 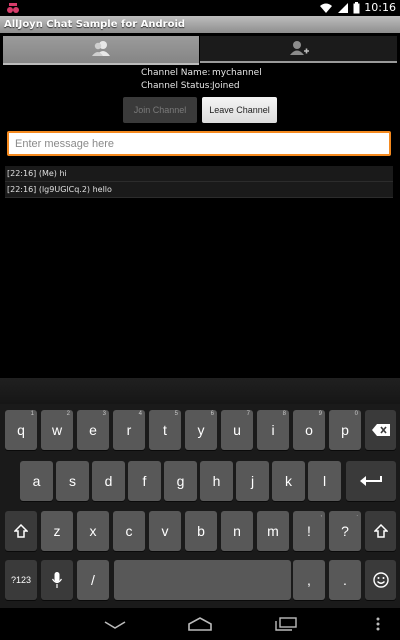 I want to click on home-icon, so click(x=200, y=624).